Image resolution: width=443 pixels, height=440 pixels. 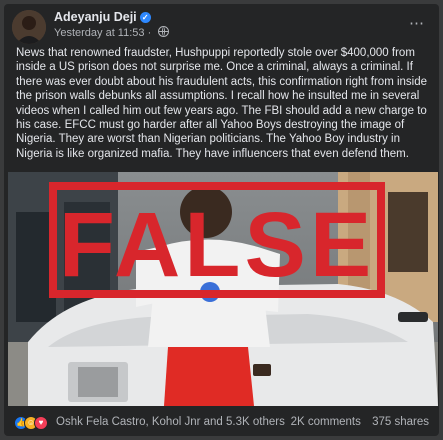 What do you see at coordinates (99, 33) in the screenshot?
I see `post-timestamp: Yesterday at 11:53` at bounding box center [99, 33].